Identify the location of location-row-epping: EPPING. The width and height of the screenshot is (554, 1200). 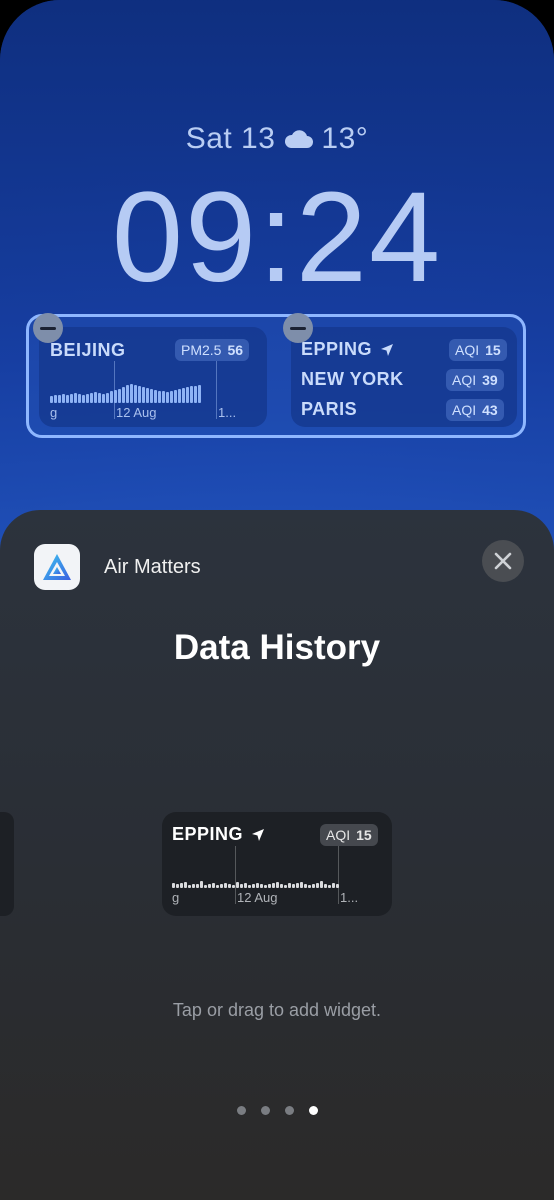
(347, 349).